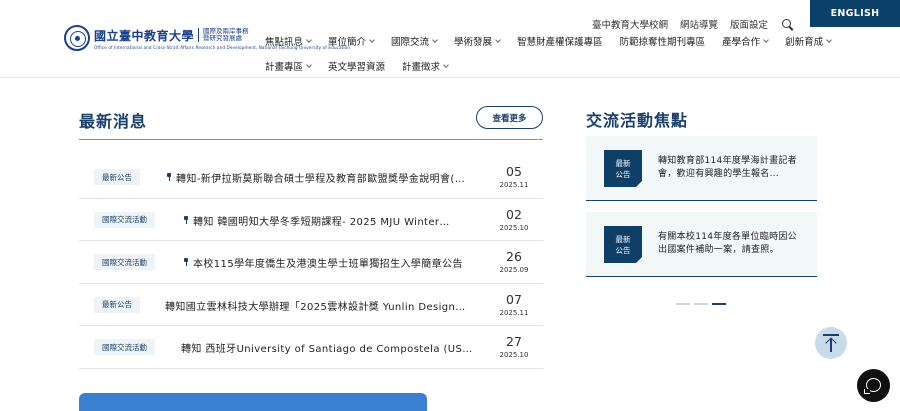 The height and width of the screenshot is (411, 900). I want to click on university-seal-icon, so click(77, 38).